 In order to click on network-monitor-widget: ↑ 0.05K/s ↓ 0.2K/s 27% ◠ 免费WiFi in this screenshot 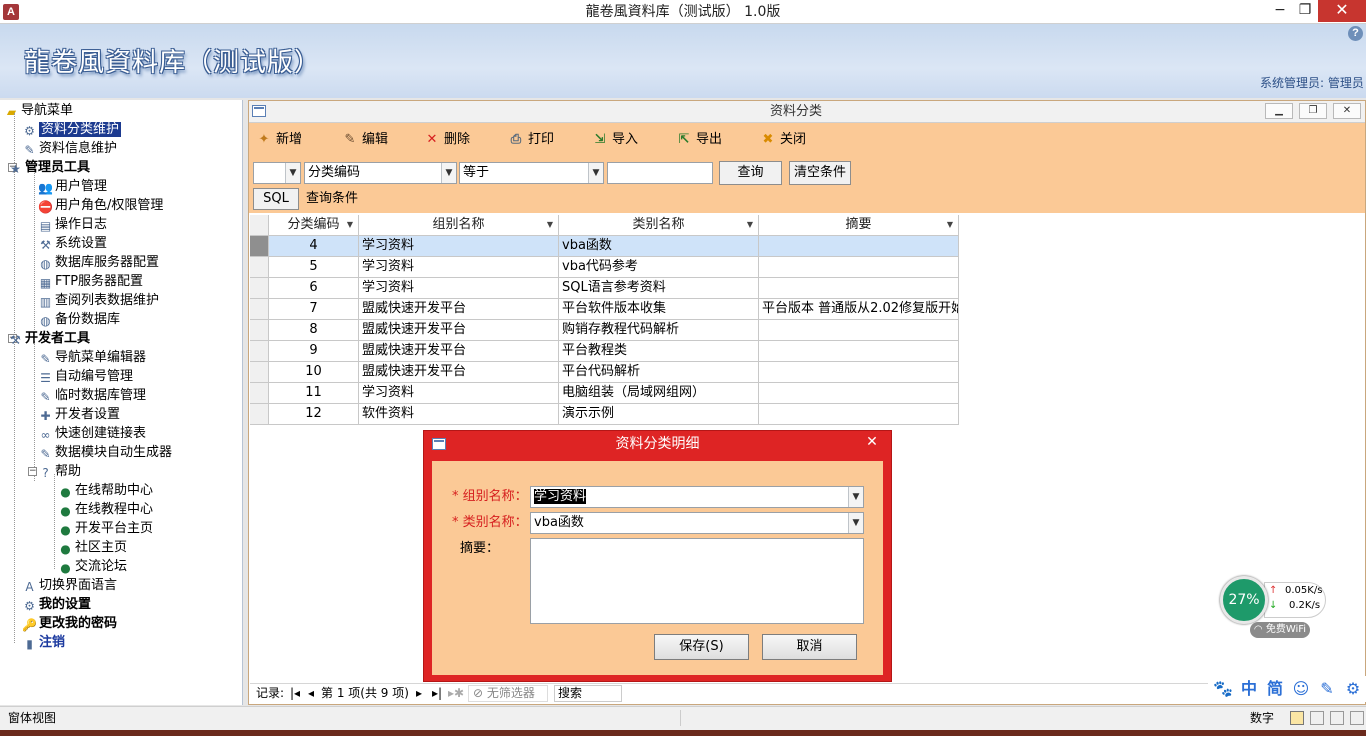, I will do `click(1276, 608)`.